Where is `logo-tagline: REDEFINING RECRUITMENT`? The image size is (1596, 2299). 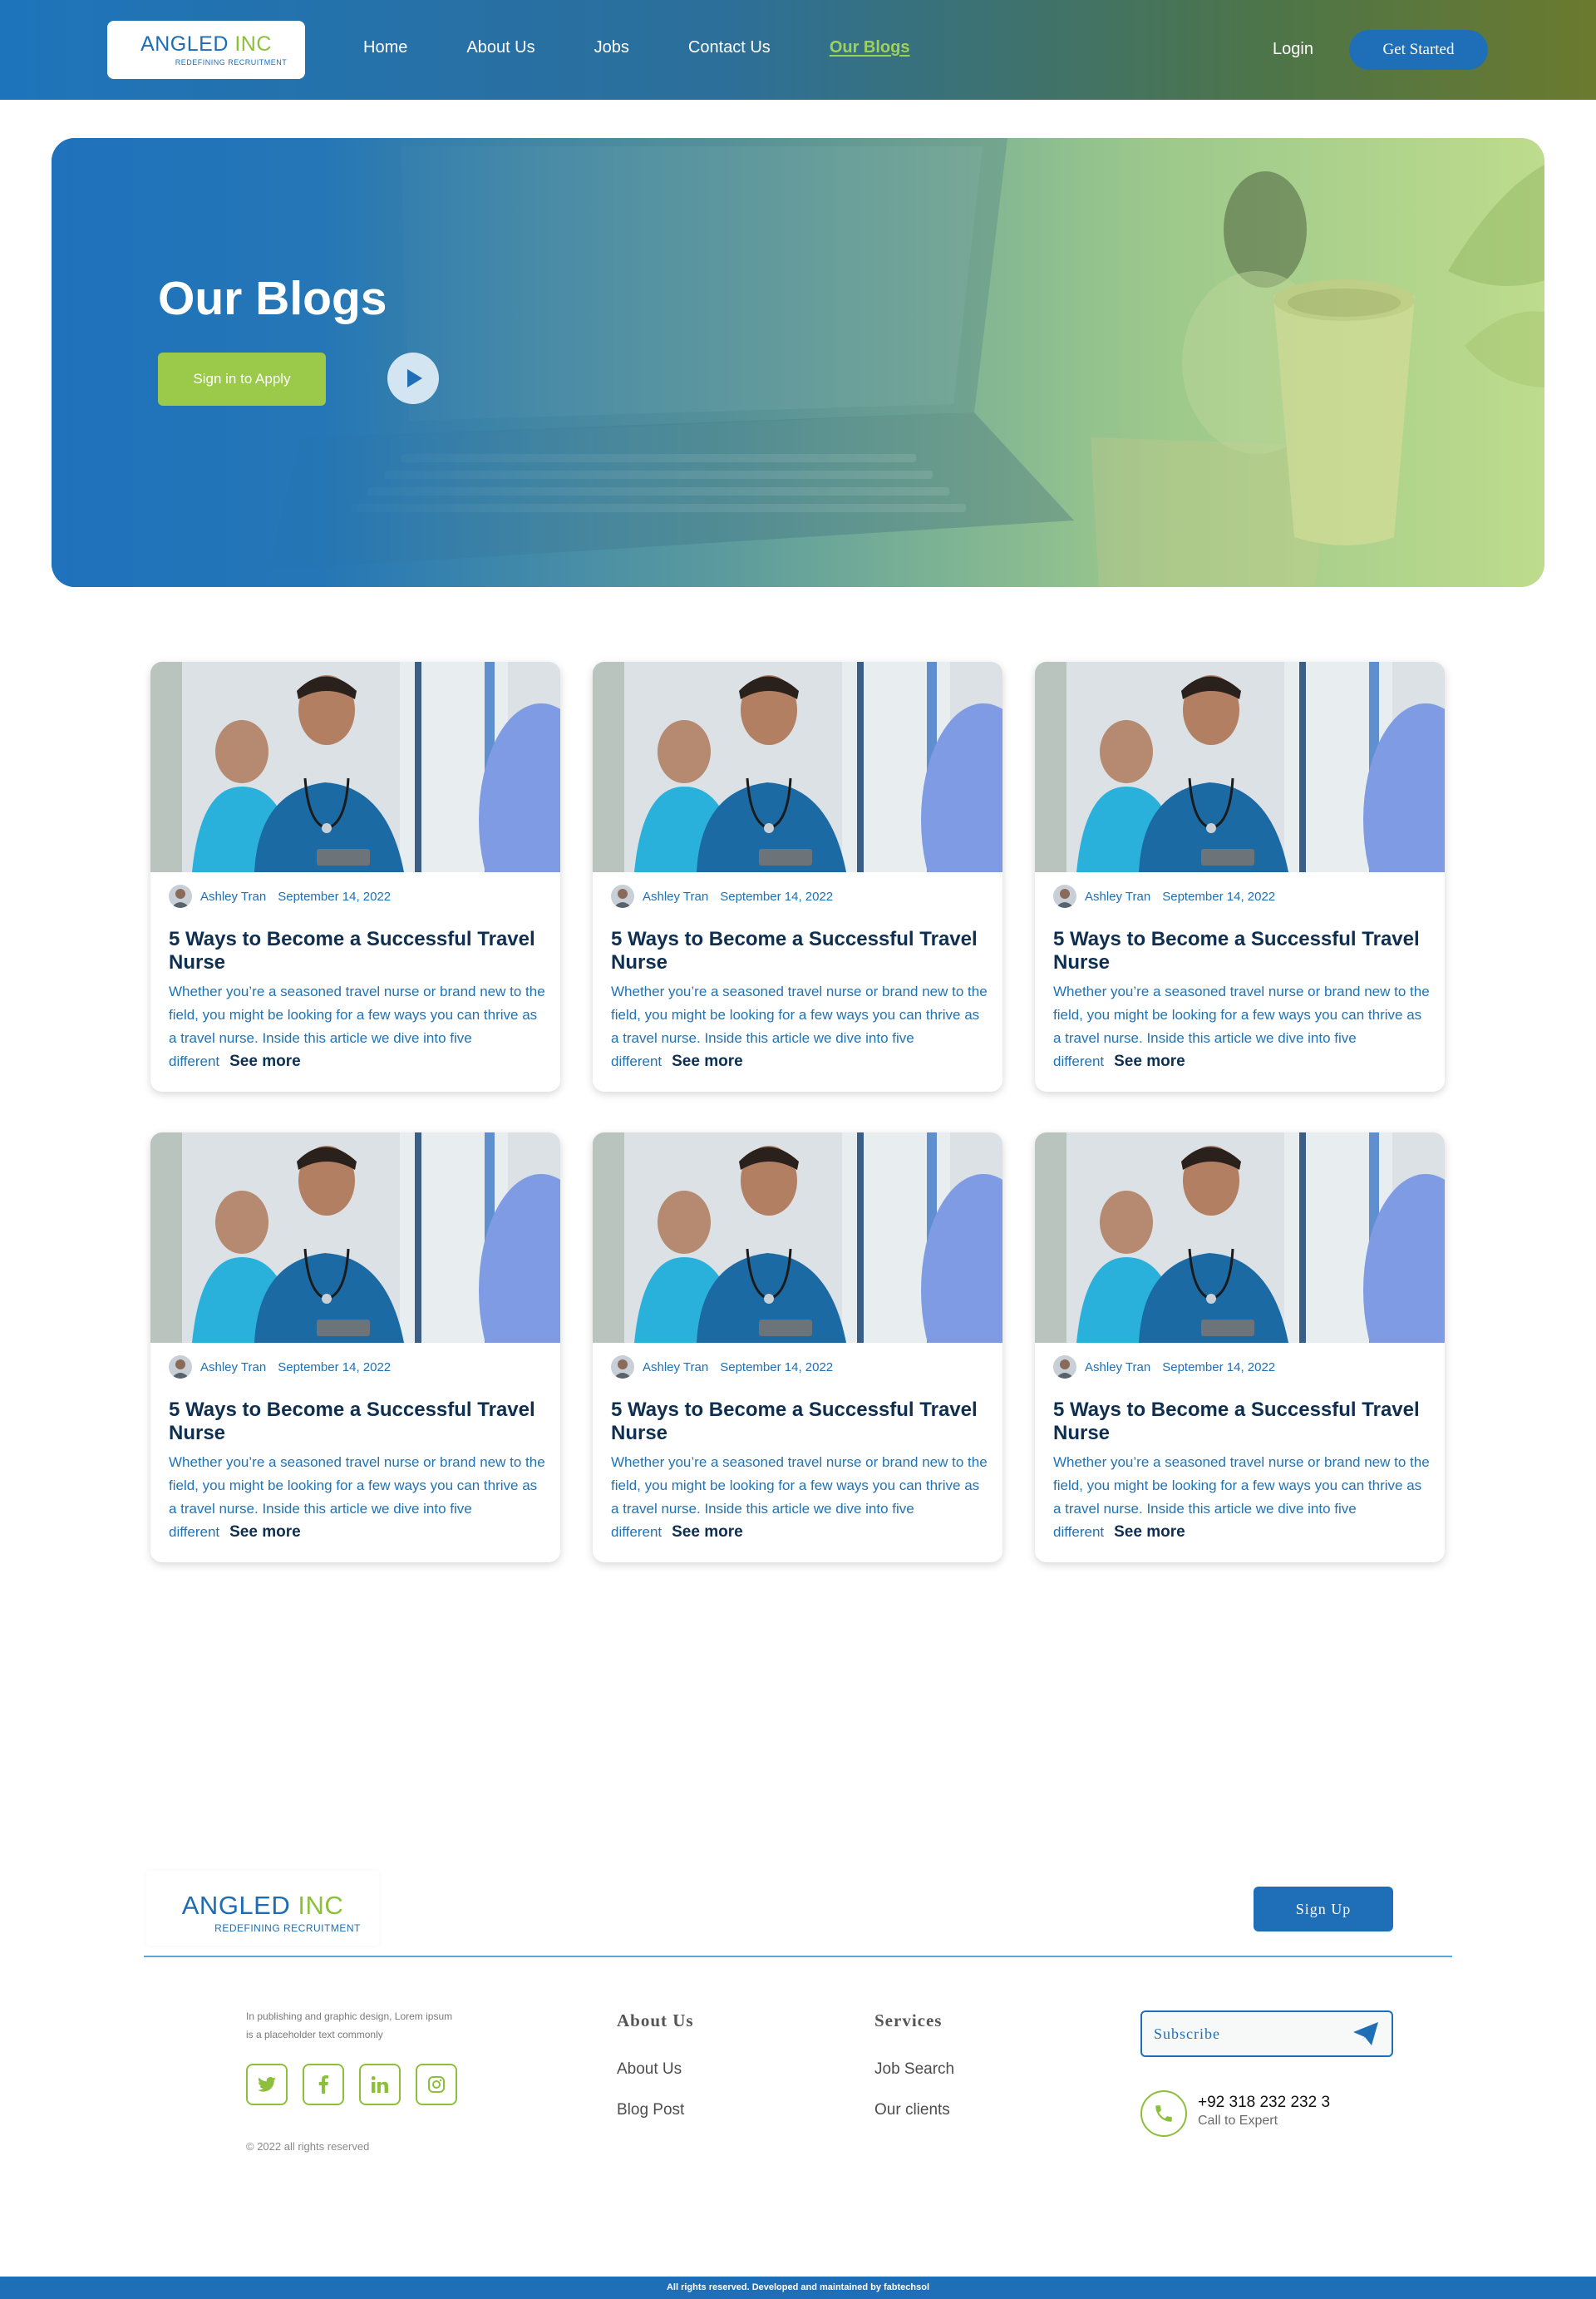
logo-tagline: REDEFINING RECRUITMENT is located at coordinates (231, 62).